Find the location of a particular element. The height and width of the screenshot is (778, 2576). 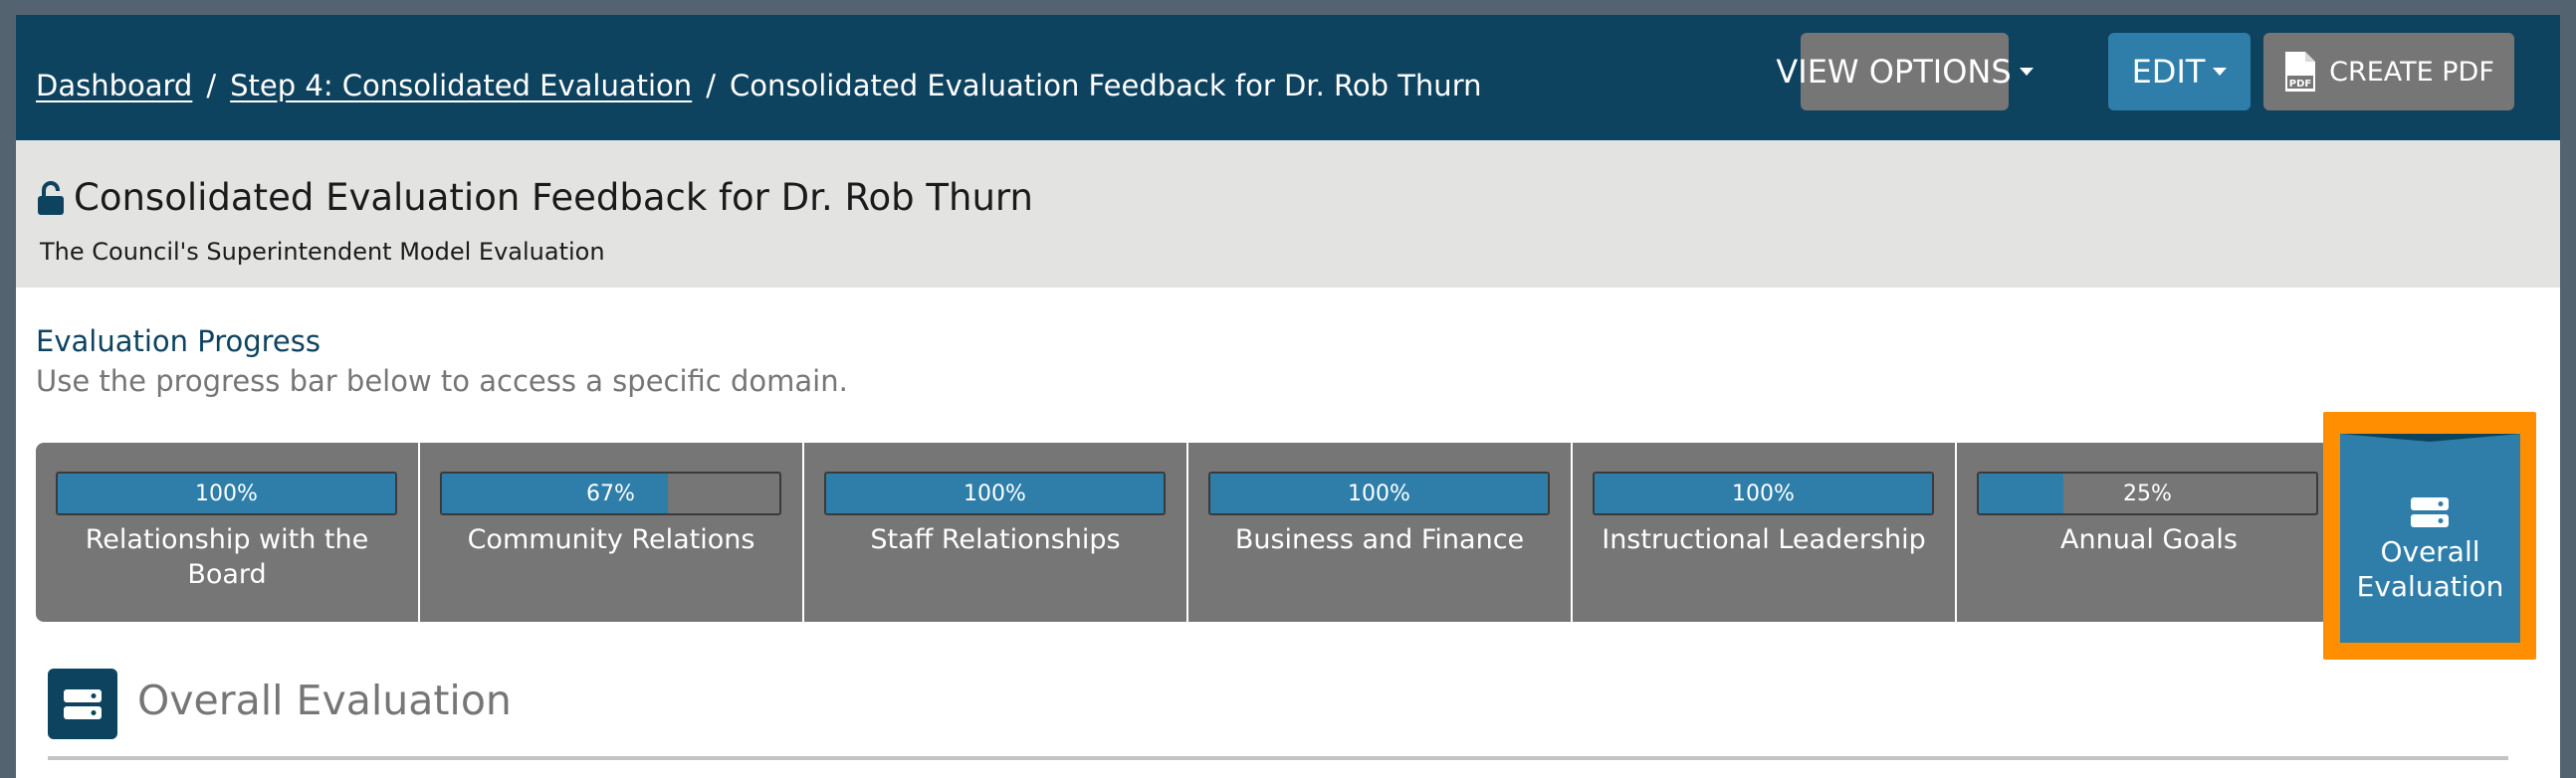

domain-tab-relationship-with-board: 100% Relationship with the Board is located at coordinates (228, 532).